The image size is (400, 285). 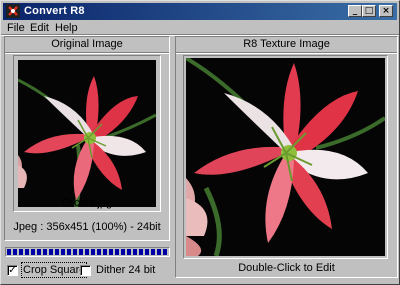 I want to click on dither-24bit-label: Dither 24 bit, so click(x=125, y=270).